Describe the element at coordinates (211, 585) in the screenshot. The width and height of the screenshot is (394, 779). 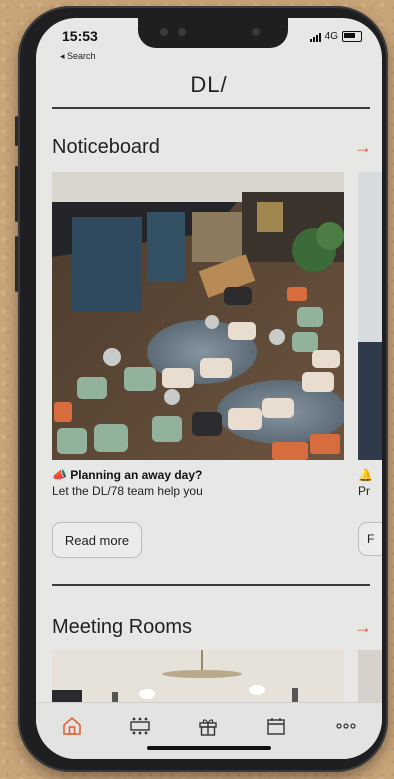
I see `section-divider` at that location.